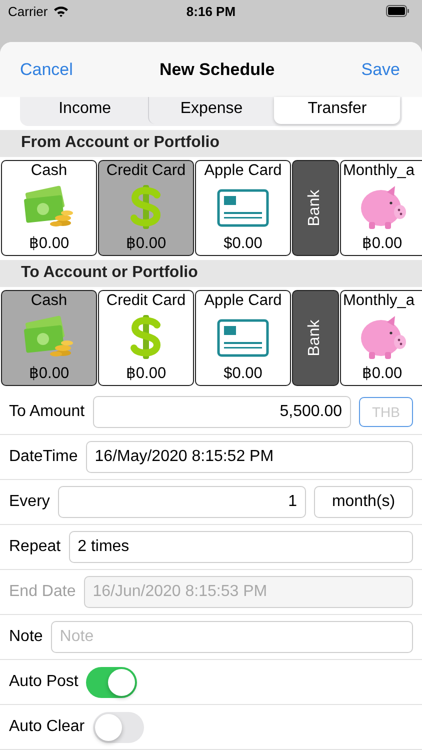 The image size is (422, 750). What do you see at coordinates (29, 502) in the screenshot?
I see `field-label: Every` at bounding box center [29, 502].